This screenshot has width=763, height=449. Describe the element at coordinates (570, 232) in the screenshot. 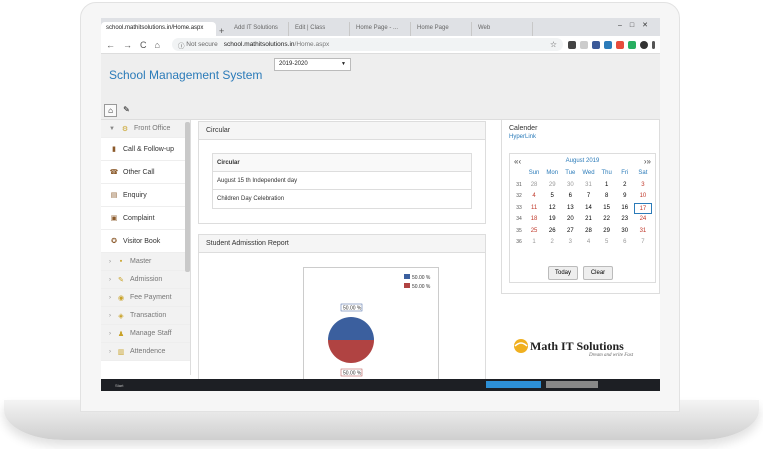

I see `calendar-day: 27` at that location.